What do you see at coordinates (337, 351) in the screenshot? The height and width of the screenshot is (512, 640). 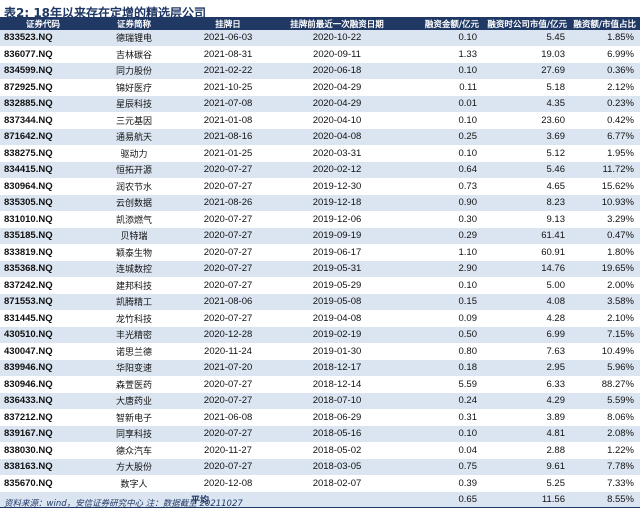 I see `cell-financing-date: 2019-01-30` at bounding box center [337, 351].